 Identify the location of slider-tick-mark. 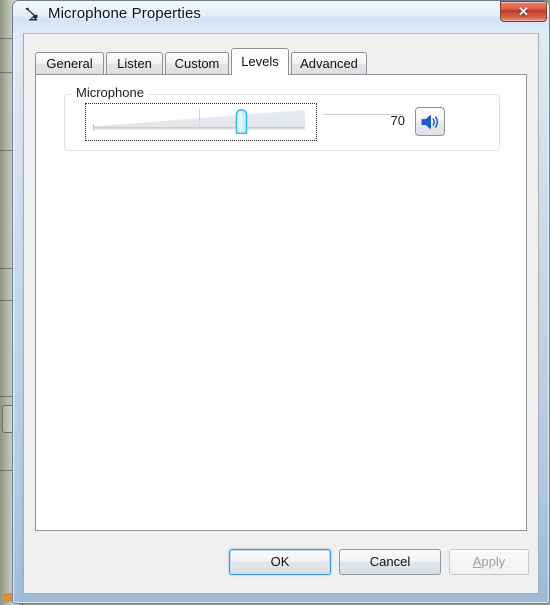
(199, 119).